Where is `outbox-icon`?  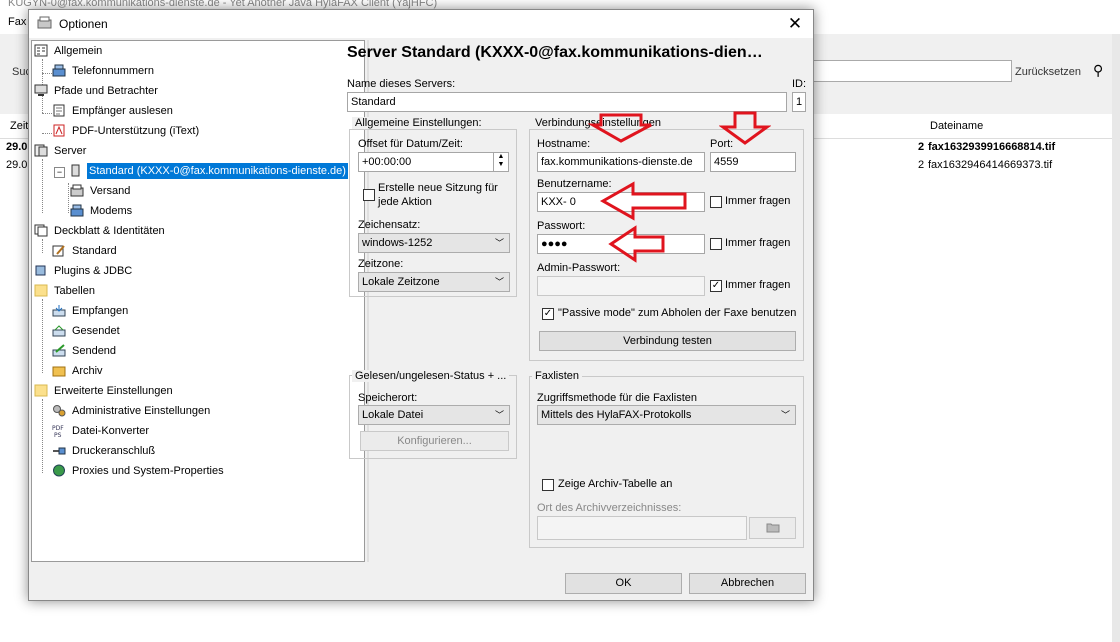 outbox-icon is located at coordinates (59, 331).